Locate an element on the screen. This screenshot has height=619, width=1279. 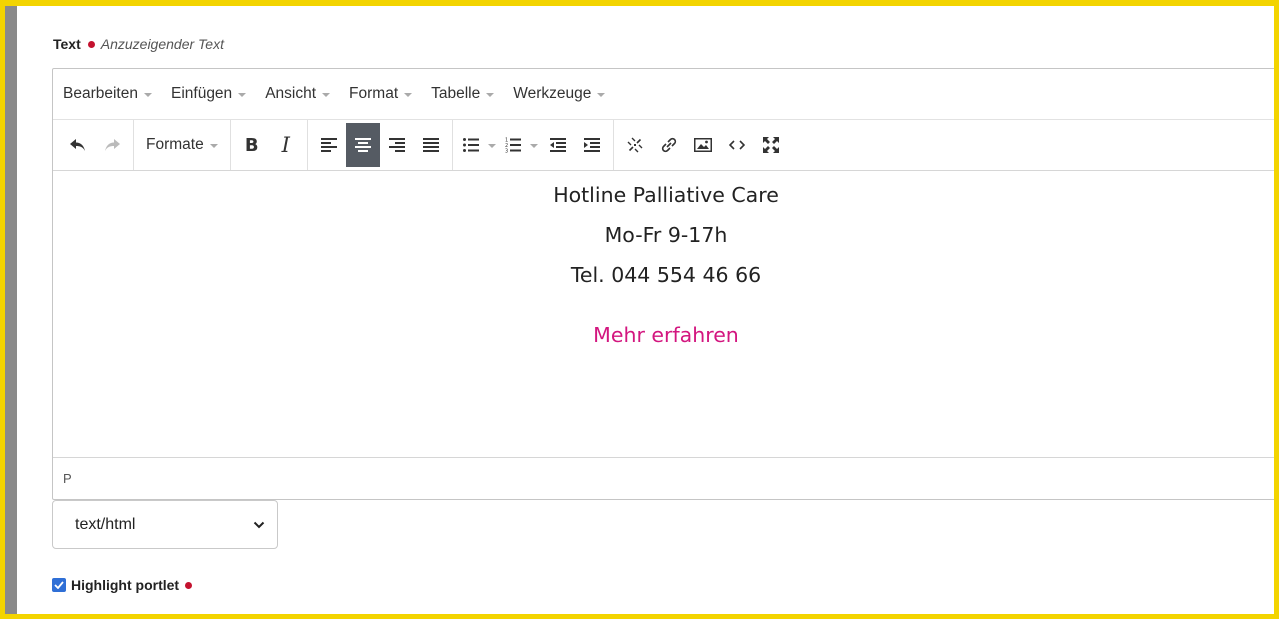
insert-group is located at coordinates (703, 145).